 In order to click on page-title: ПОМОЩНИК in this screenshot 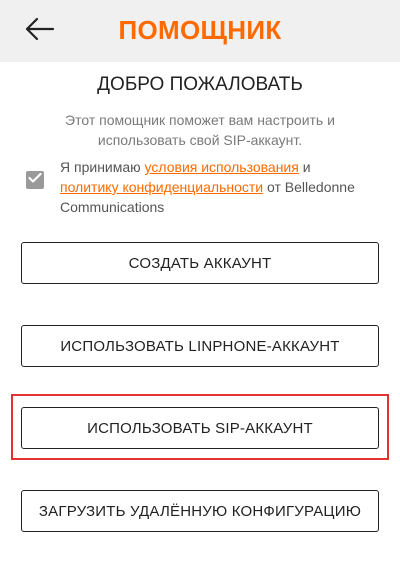, I will do `click(200, 30)`.